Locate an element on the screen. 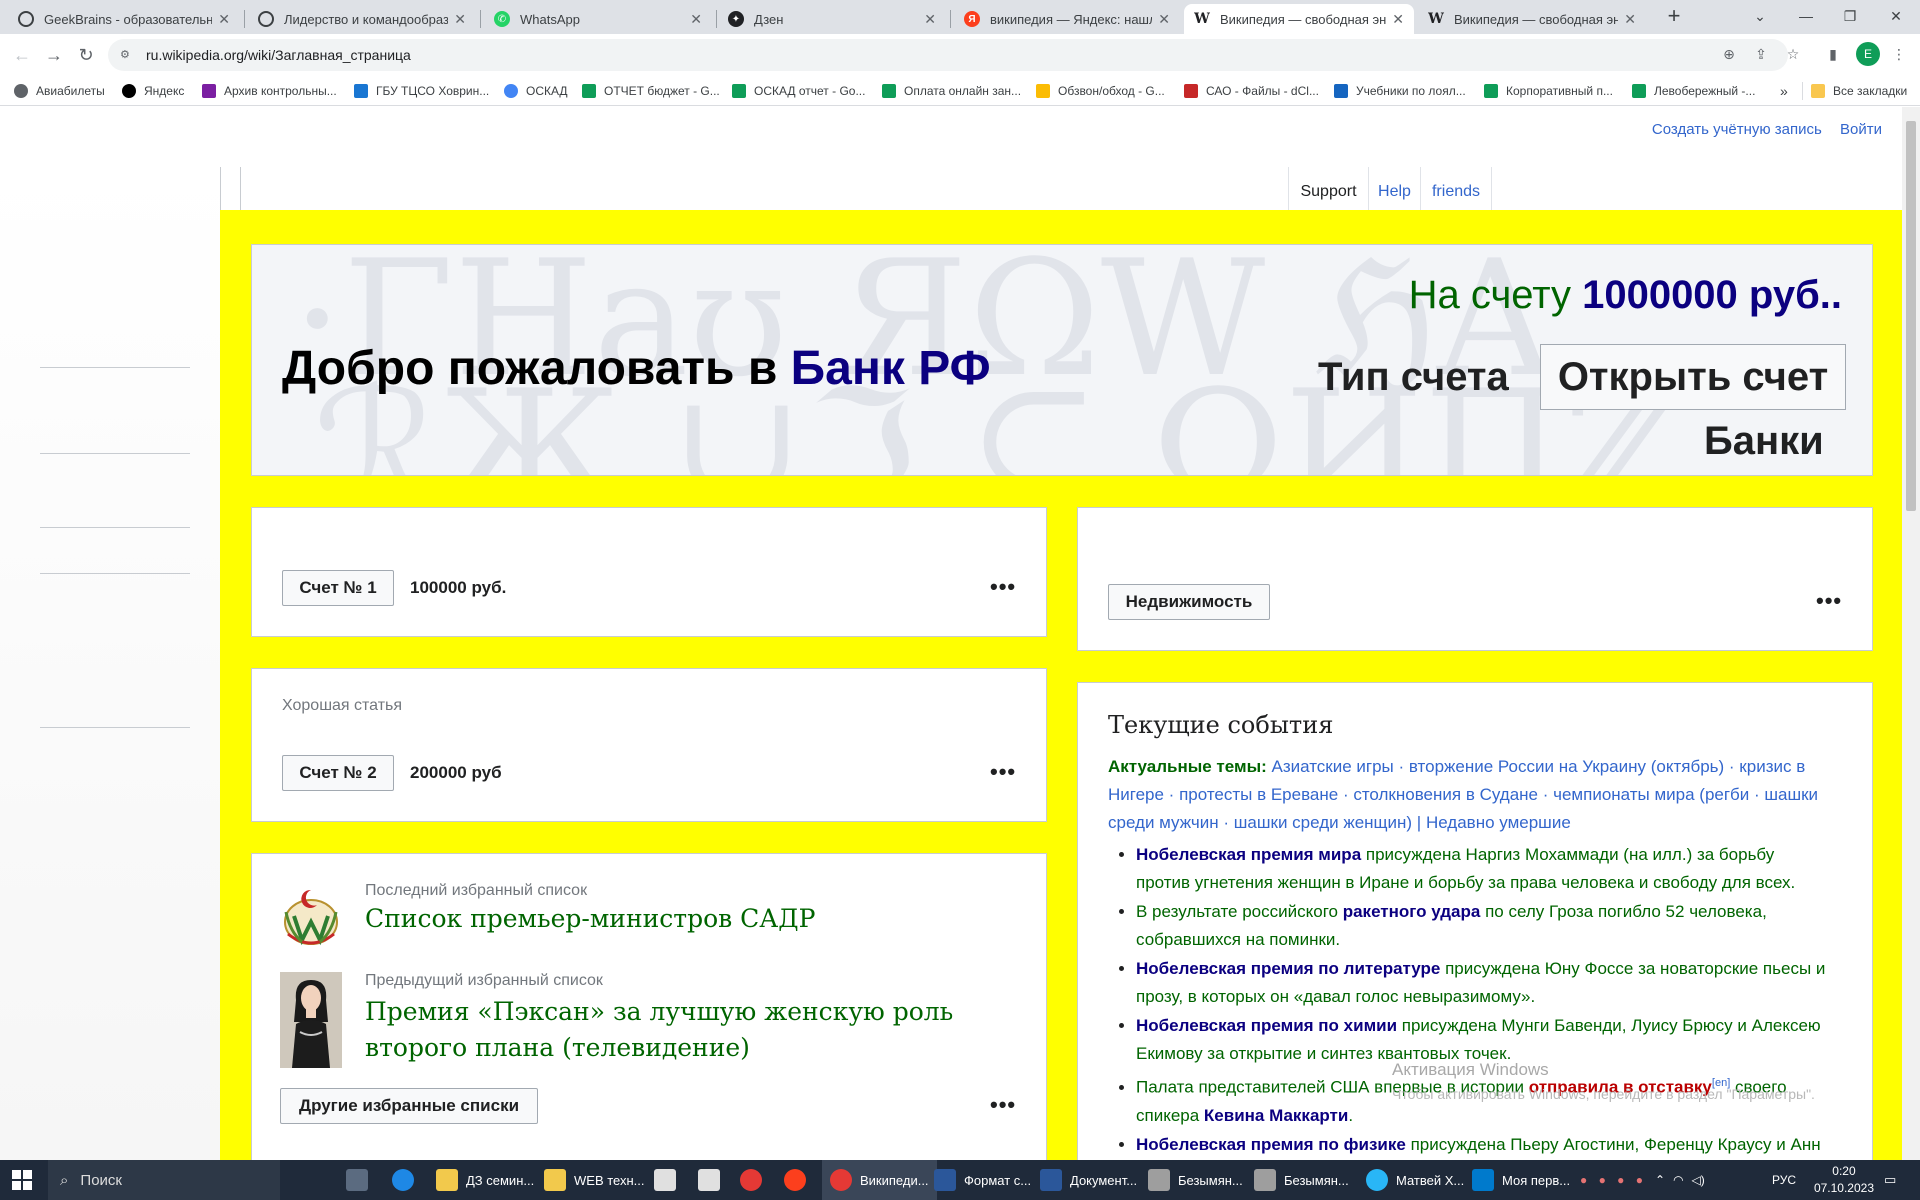 The image size is (1920, 1200). tab-dzen: ✦ Дзен ✕ is located at coordinates (832, 19).